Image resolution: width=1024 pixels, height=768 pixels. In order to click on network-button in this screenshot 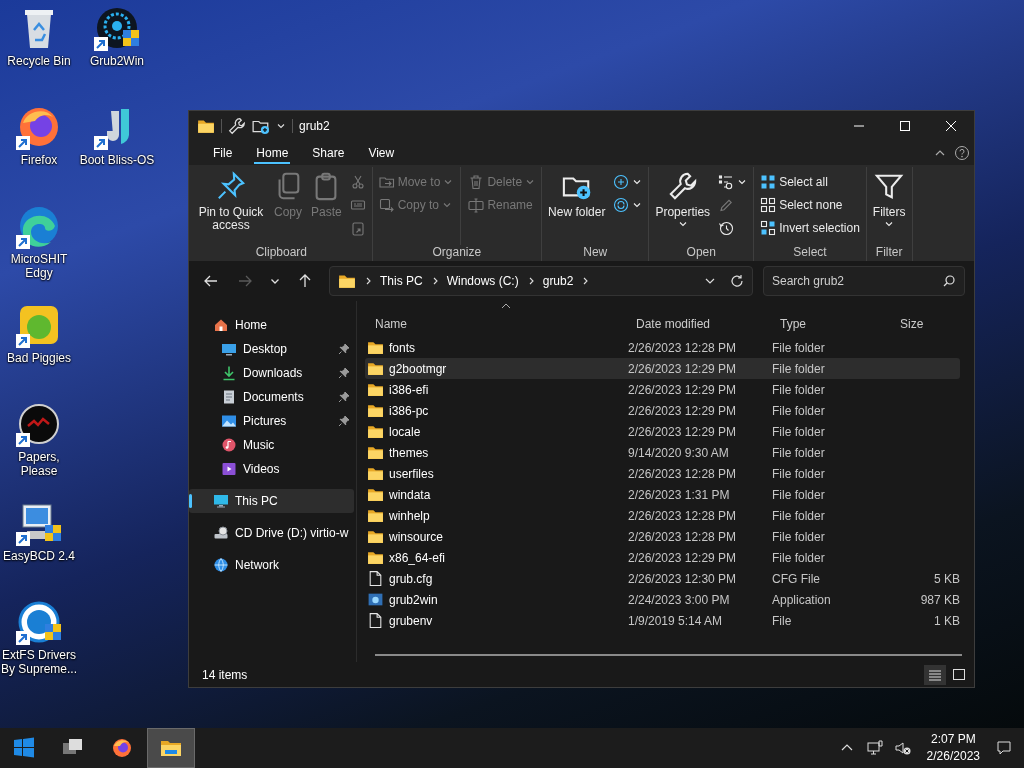, I will do `click(874, 748)`.